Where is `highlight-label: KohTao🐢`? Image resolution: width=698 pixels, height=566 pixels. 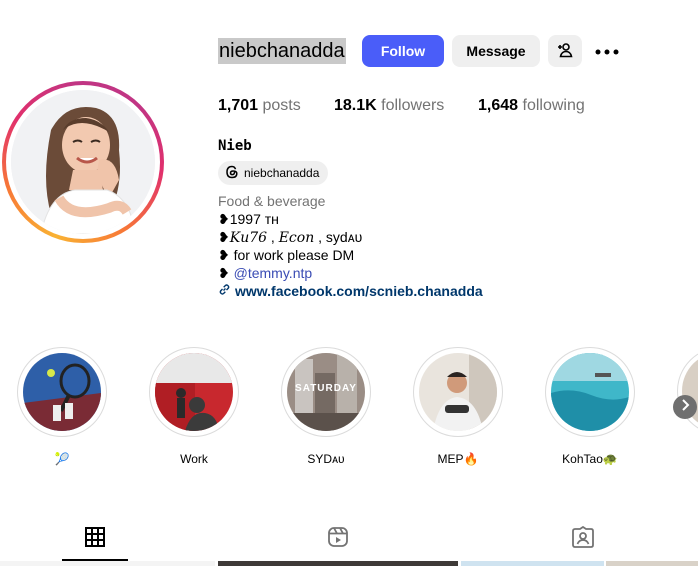 highlight-label: KohTao🐢 is located at coordinates (590, 459).